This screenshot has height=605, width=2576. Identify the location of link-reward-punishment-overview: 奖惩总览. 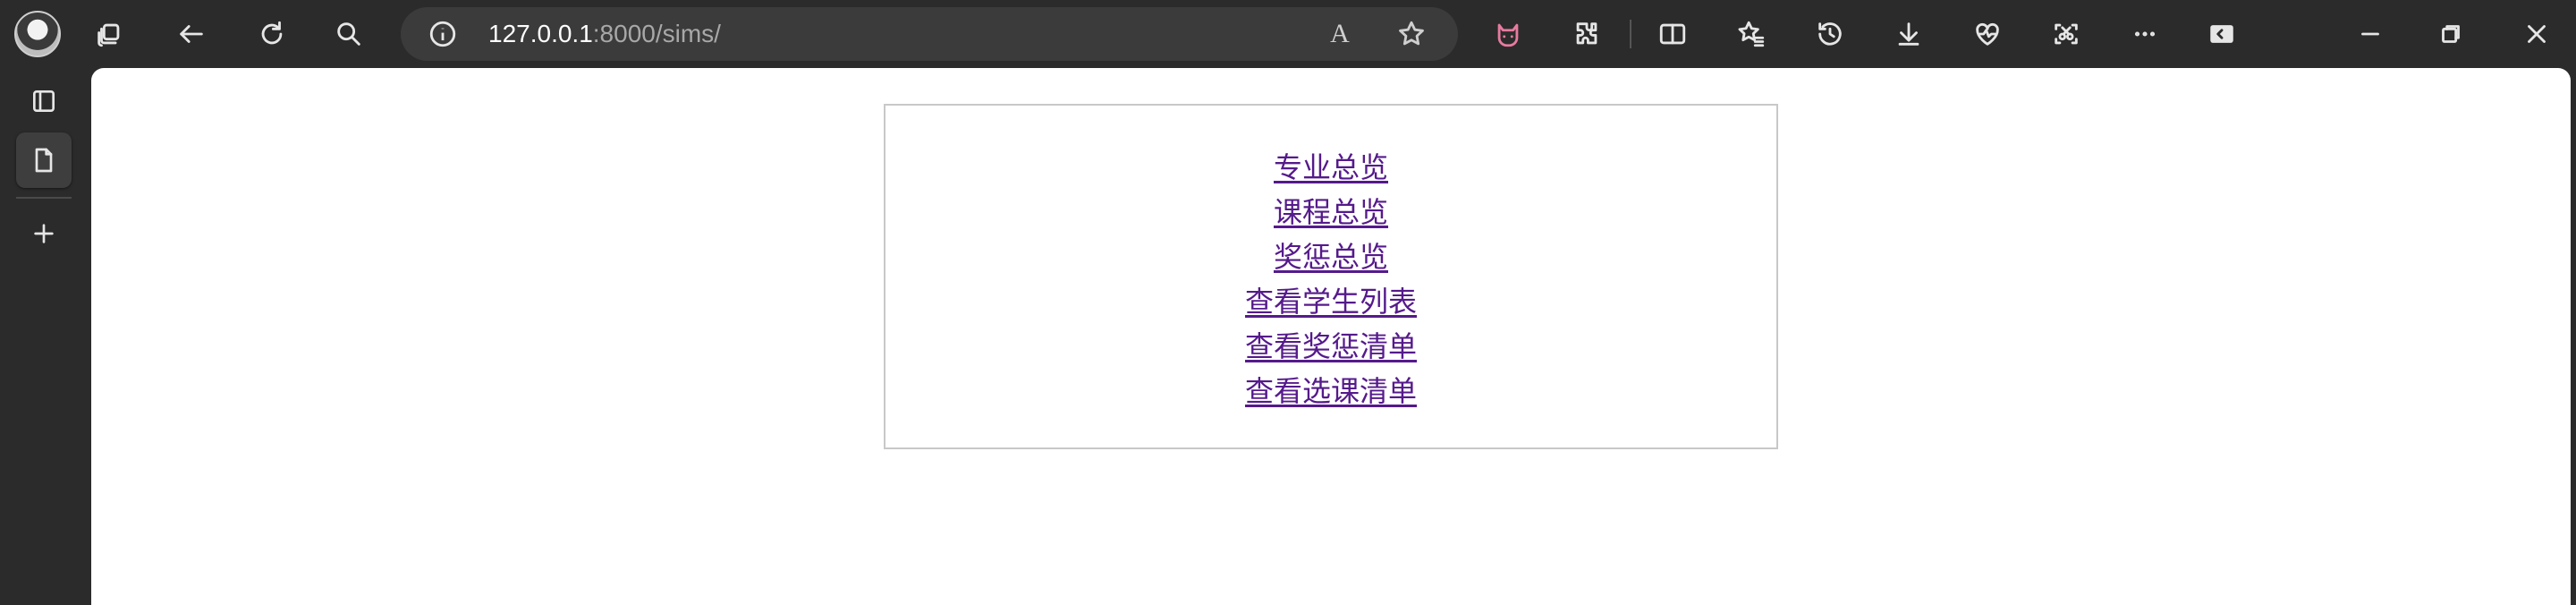
(1331, 256).